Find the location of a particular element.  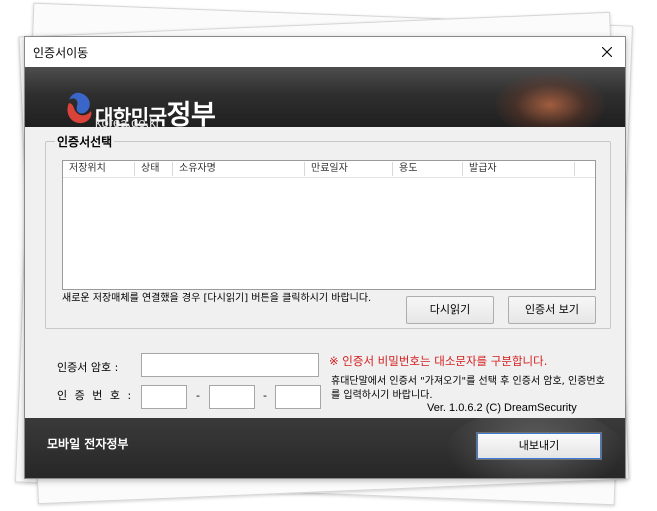

auth-number-label: 인 증 번 호 : is located at coordinates (95, 395).